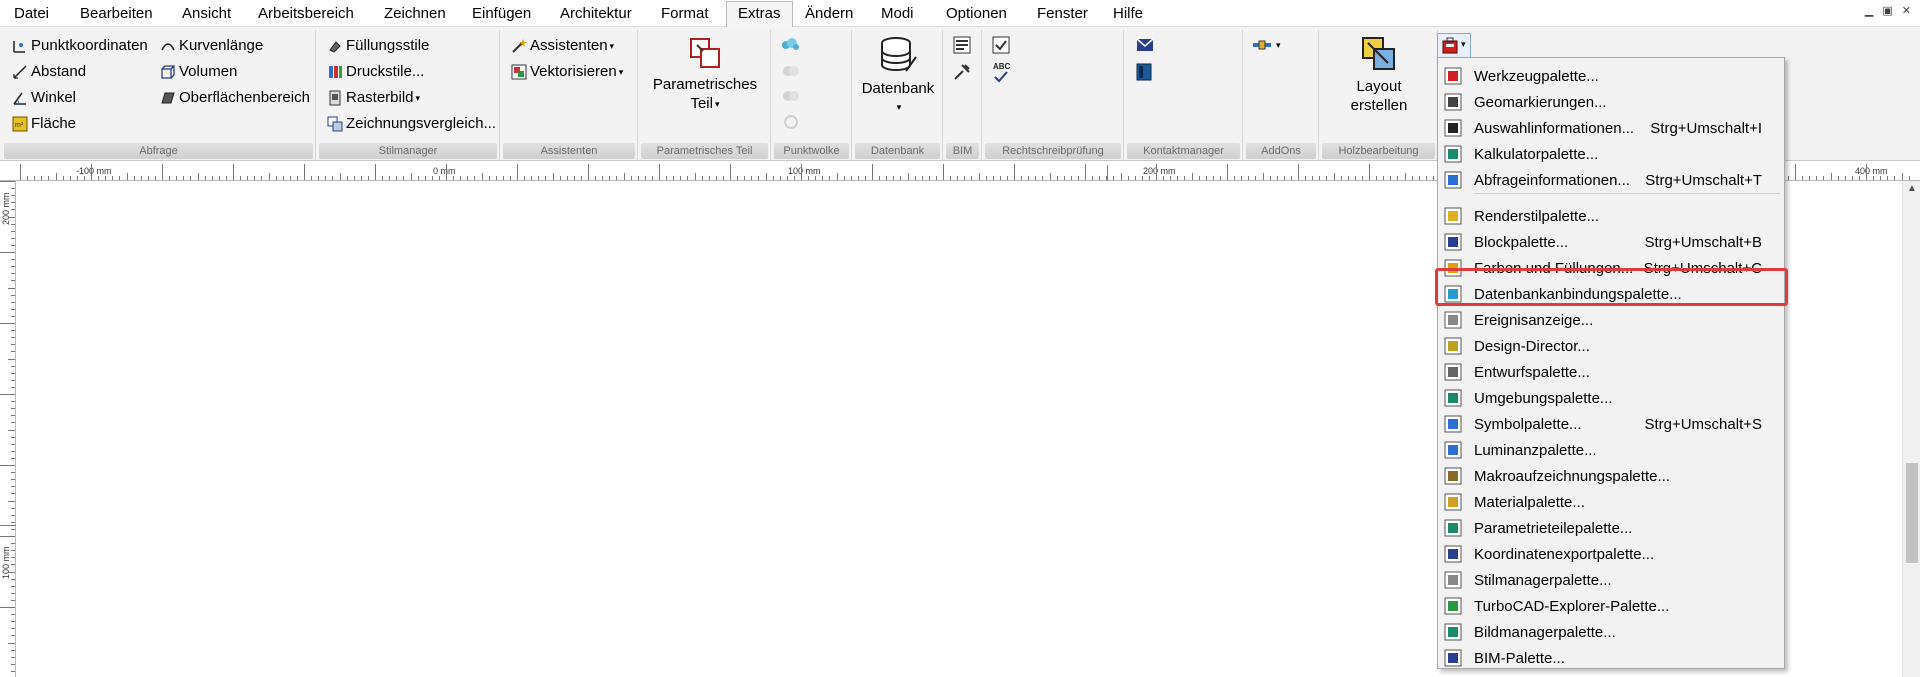  What do you see at coordinates (1268, 46) in the screenshot?
I see `addons-satellite-button: ▾` at bounding box center [1268, 46].